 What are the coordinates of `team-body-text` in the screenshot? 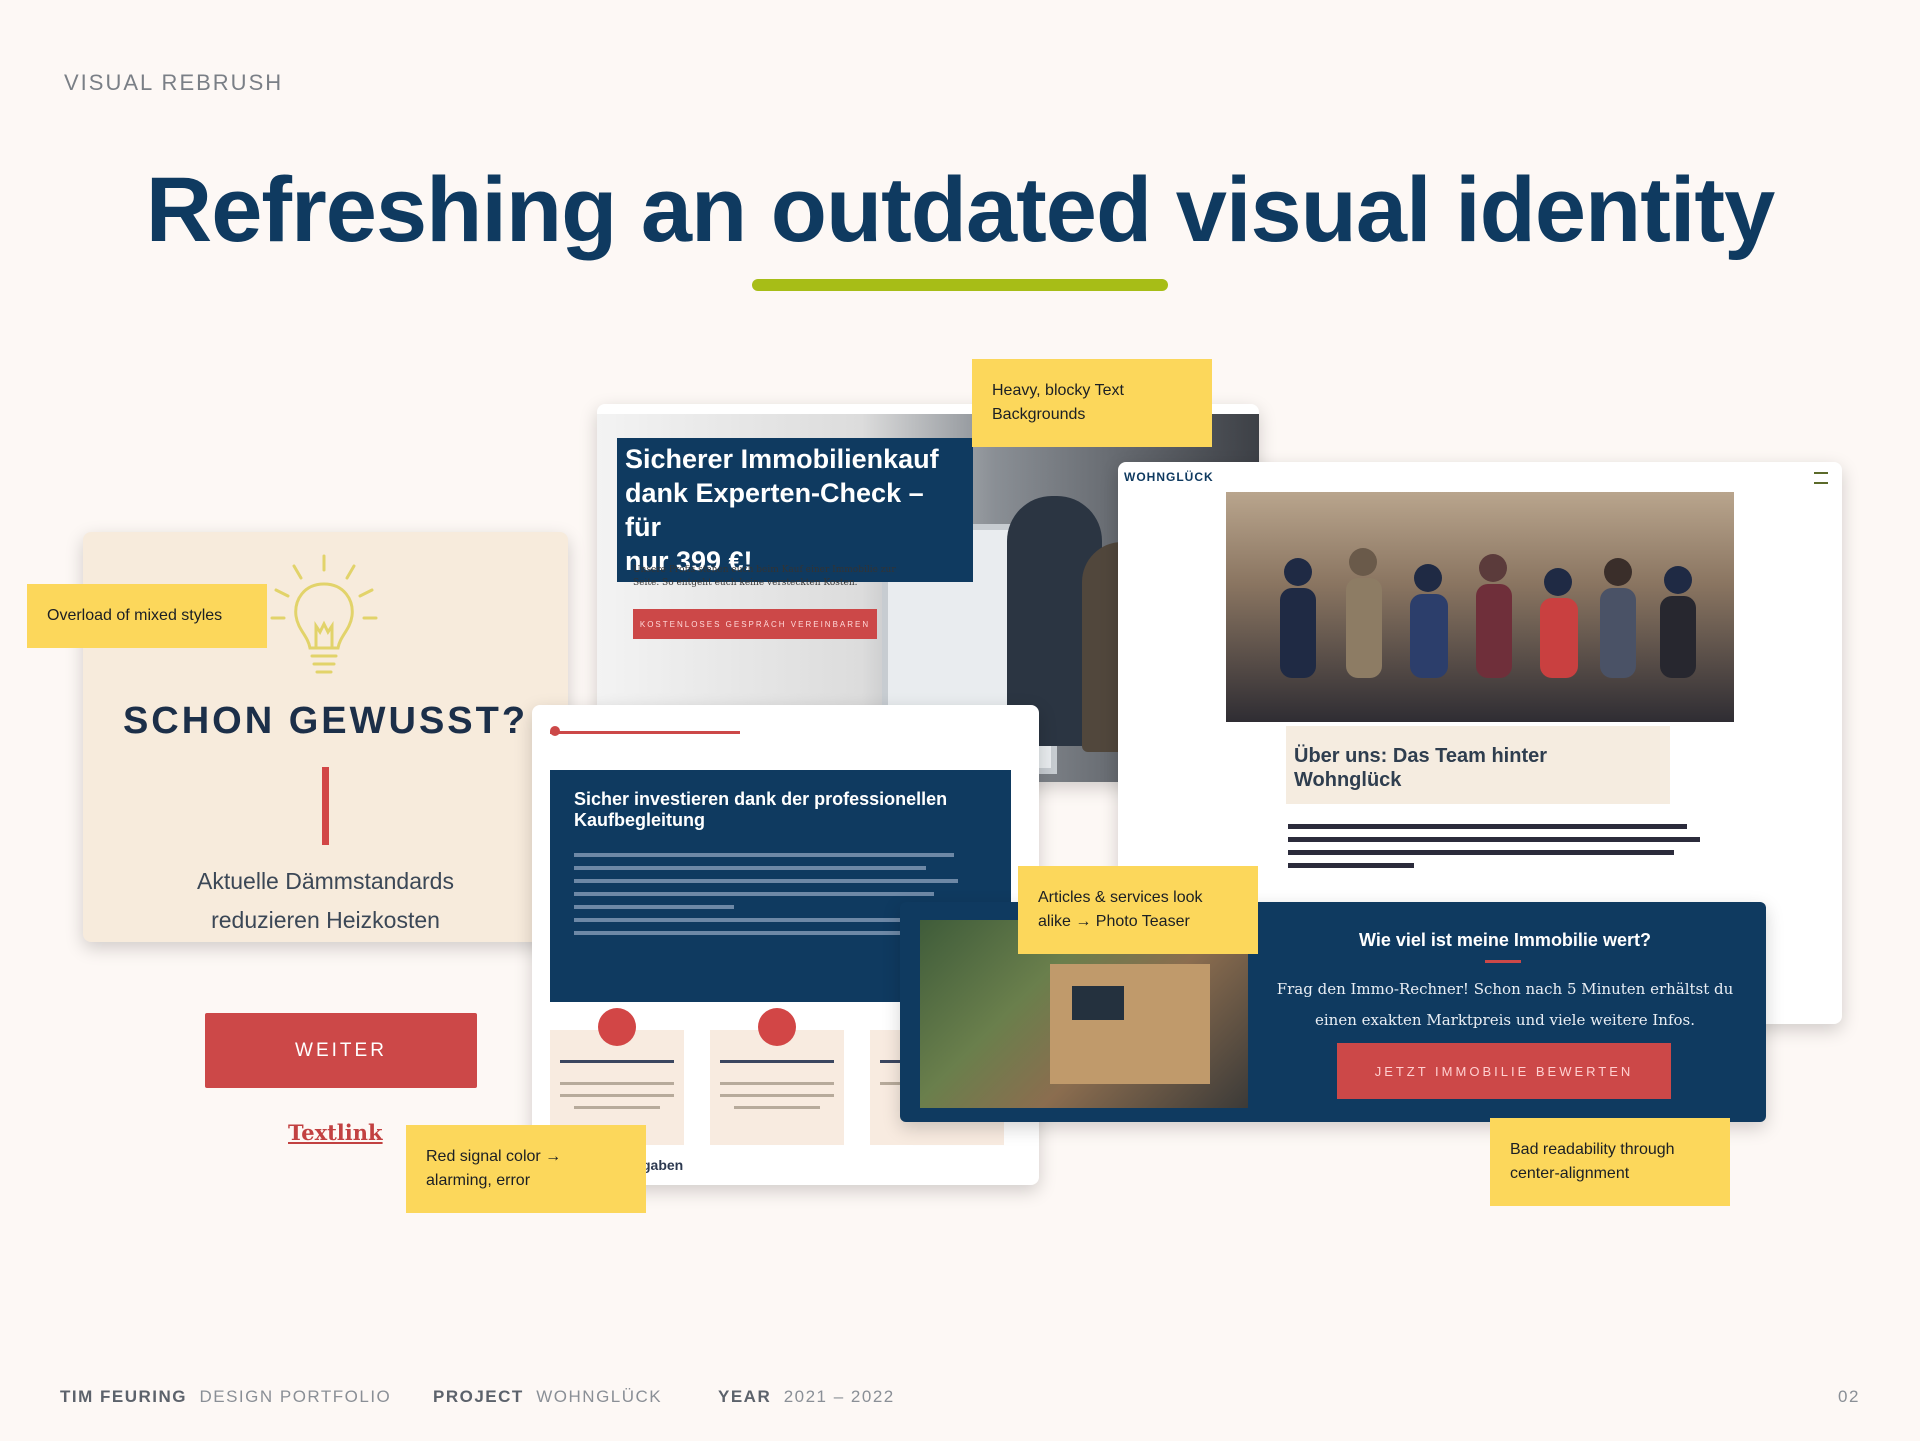 It's located at (1498, 850).